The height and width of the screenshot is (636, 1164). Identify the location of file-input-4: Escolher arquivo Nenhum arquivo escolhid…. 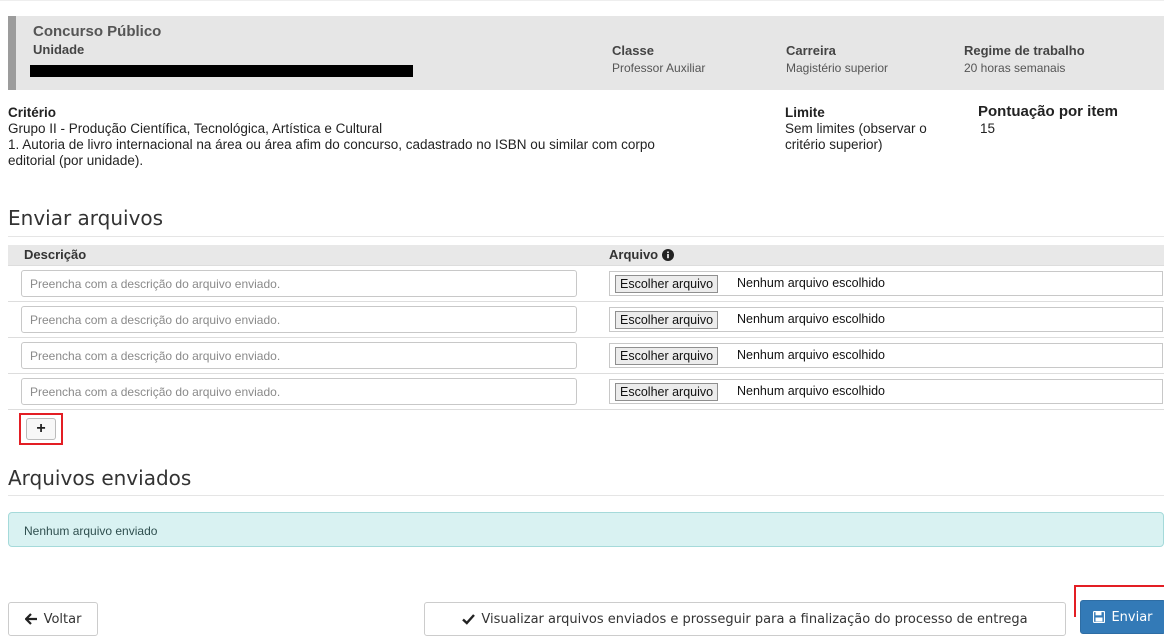
(886, 391).